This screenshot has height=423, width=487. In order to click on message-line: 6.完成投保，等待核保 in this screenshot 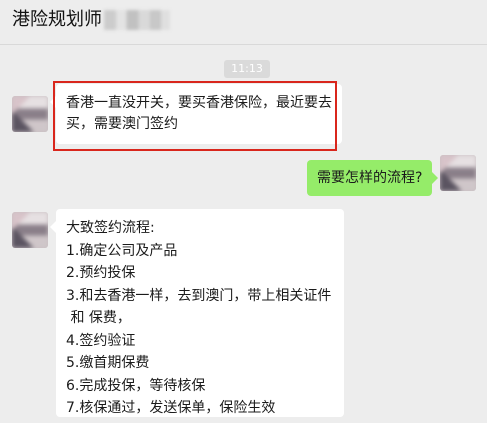, I will do `click(136, 385)`.